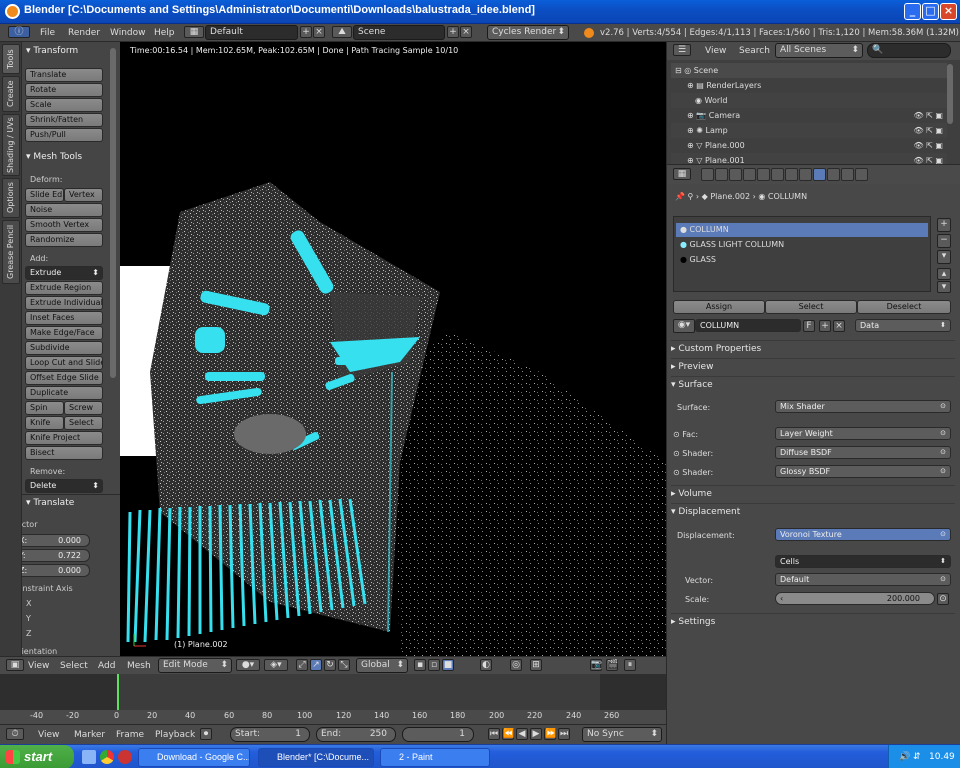 Image resolution: width=960 pixels, height=768 pixels. Describe the element at coordinates (813, 384) in the screenshot. I see `surface-panel: ▾ Surface` at that location.